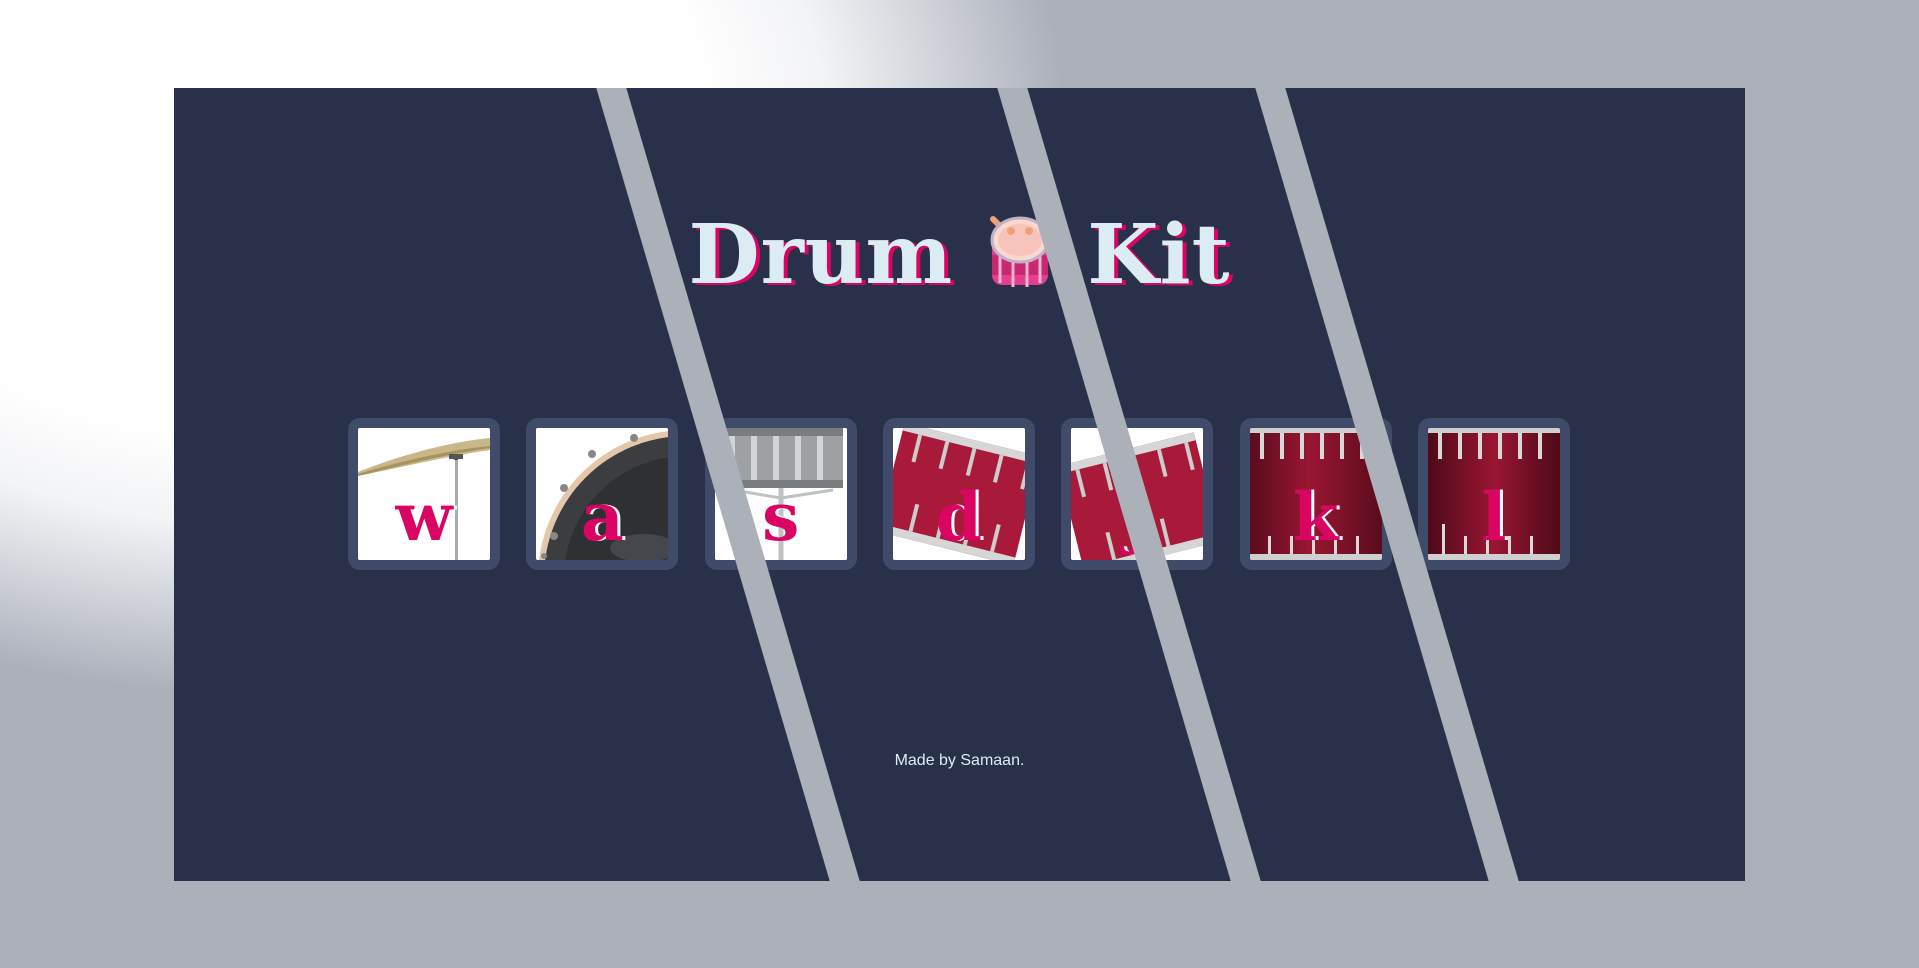 The width and height of the screenshot is (1919, 968). Describe the element at coordinates (821, 254) in the screenshot. I see `title-word-drum: Drum` at that location.